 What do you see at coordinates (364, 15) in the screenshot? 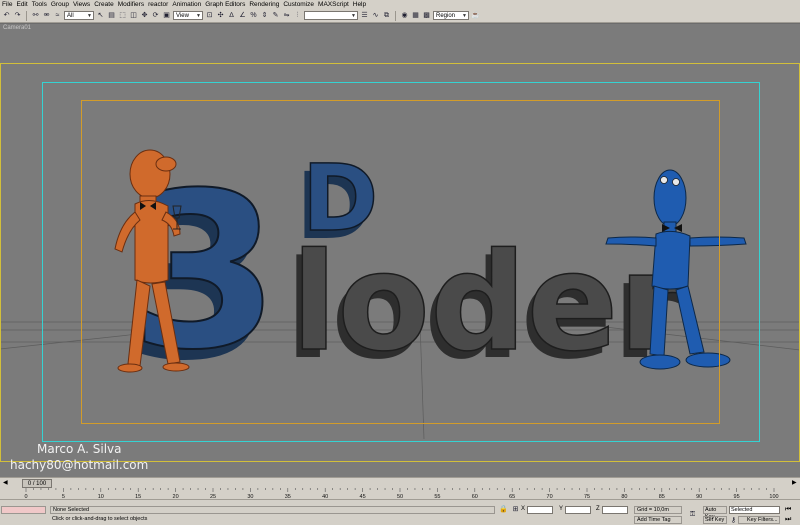
I see `layer-manager-icon: ☰` at bounding box center [364, 15].